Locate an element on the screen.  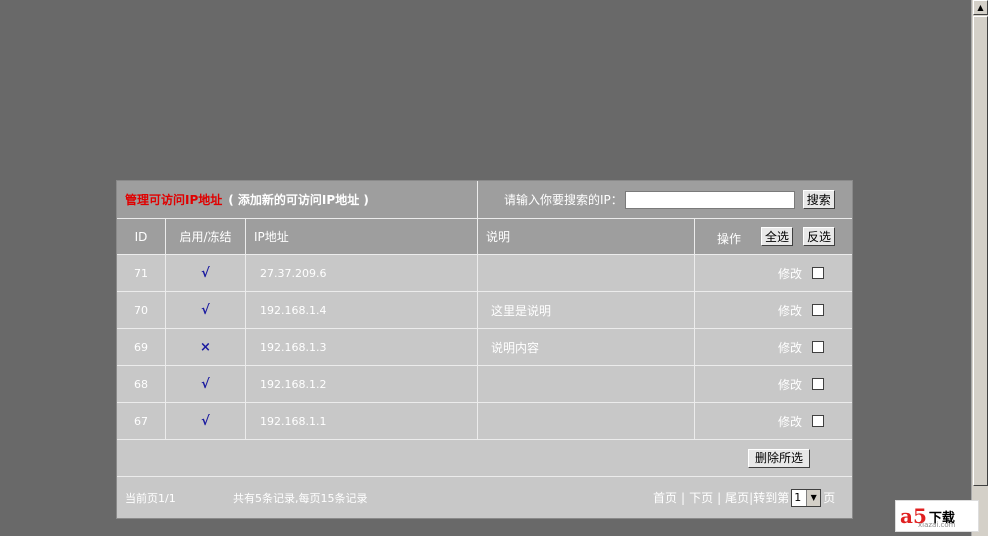
a5-download-logo: a5 下载 xiazai.com is located at coordinates (937, 516).